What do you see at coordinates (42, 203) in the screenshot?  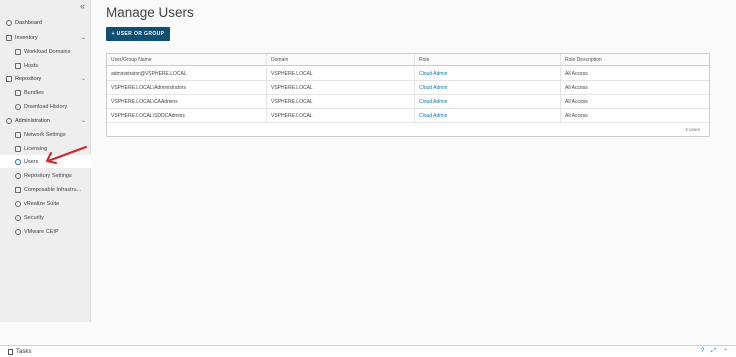 I see `sidebar-item-label: vRealize Suite` at bounding box center [42, 203].